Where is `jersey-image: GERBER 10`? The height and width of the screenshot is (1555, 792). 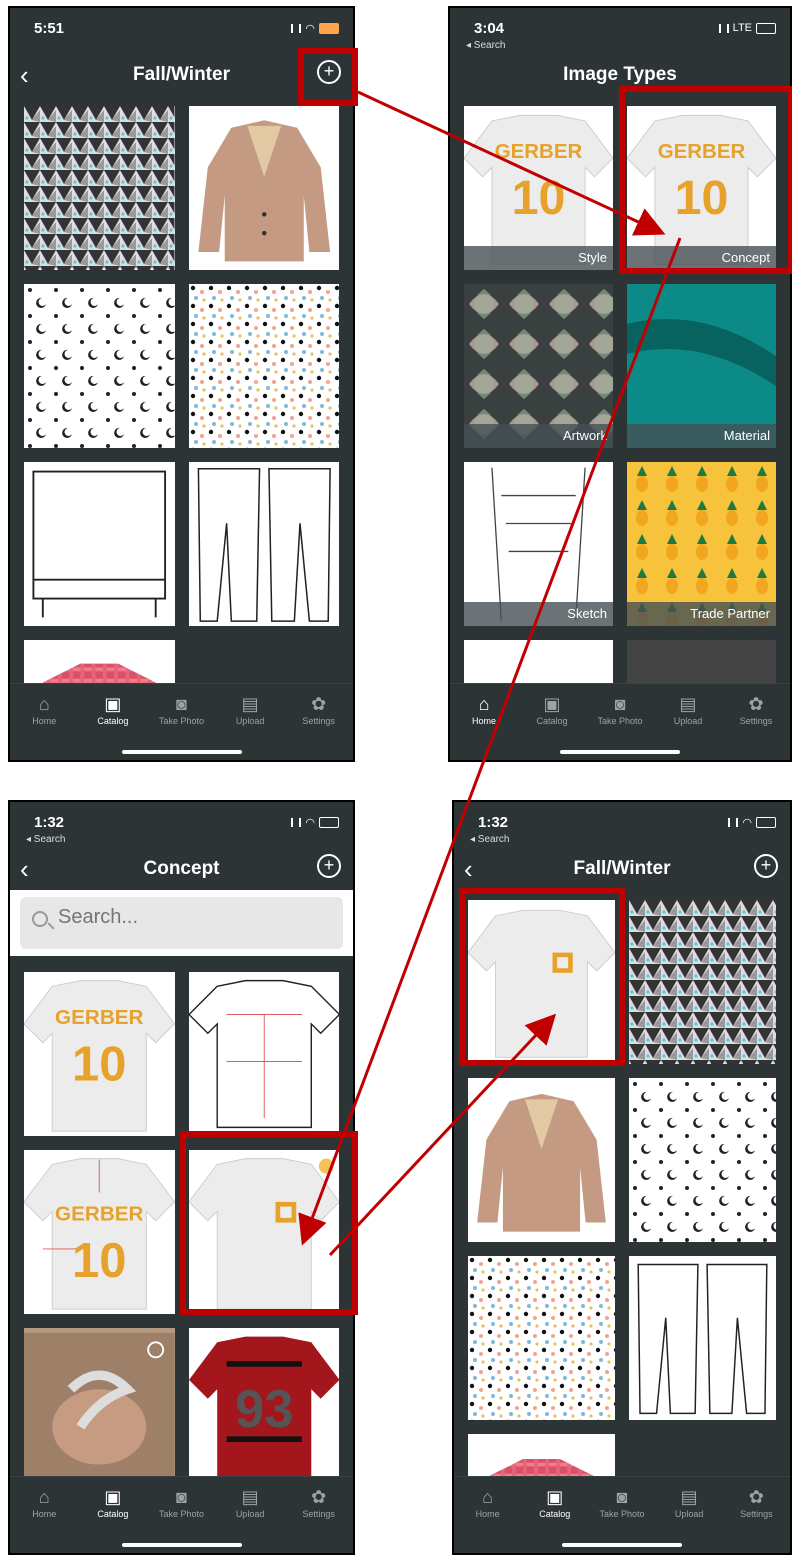 jersey-image: GERBER 10 is located at coordinates (99, 1056).